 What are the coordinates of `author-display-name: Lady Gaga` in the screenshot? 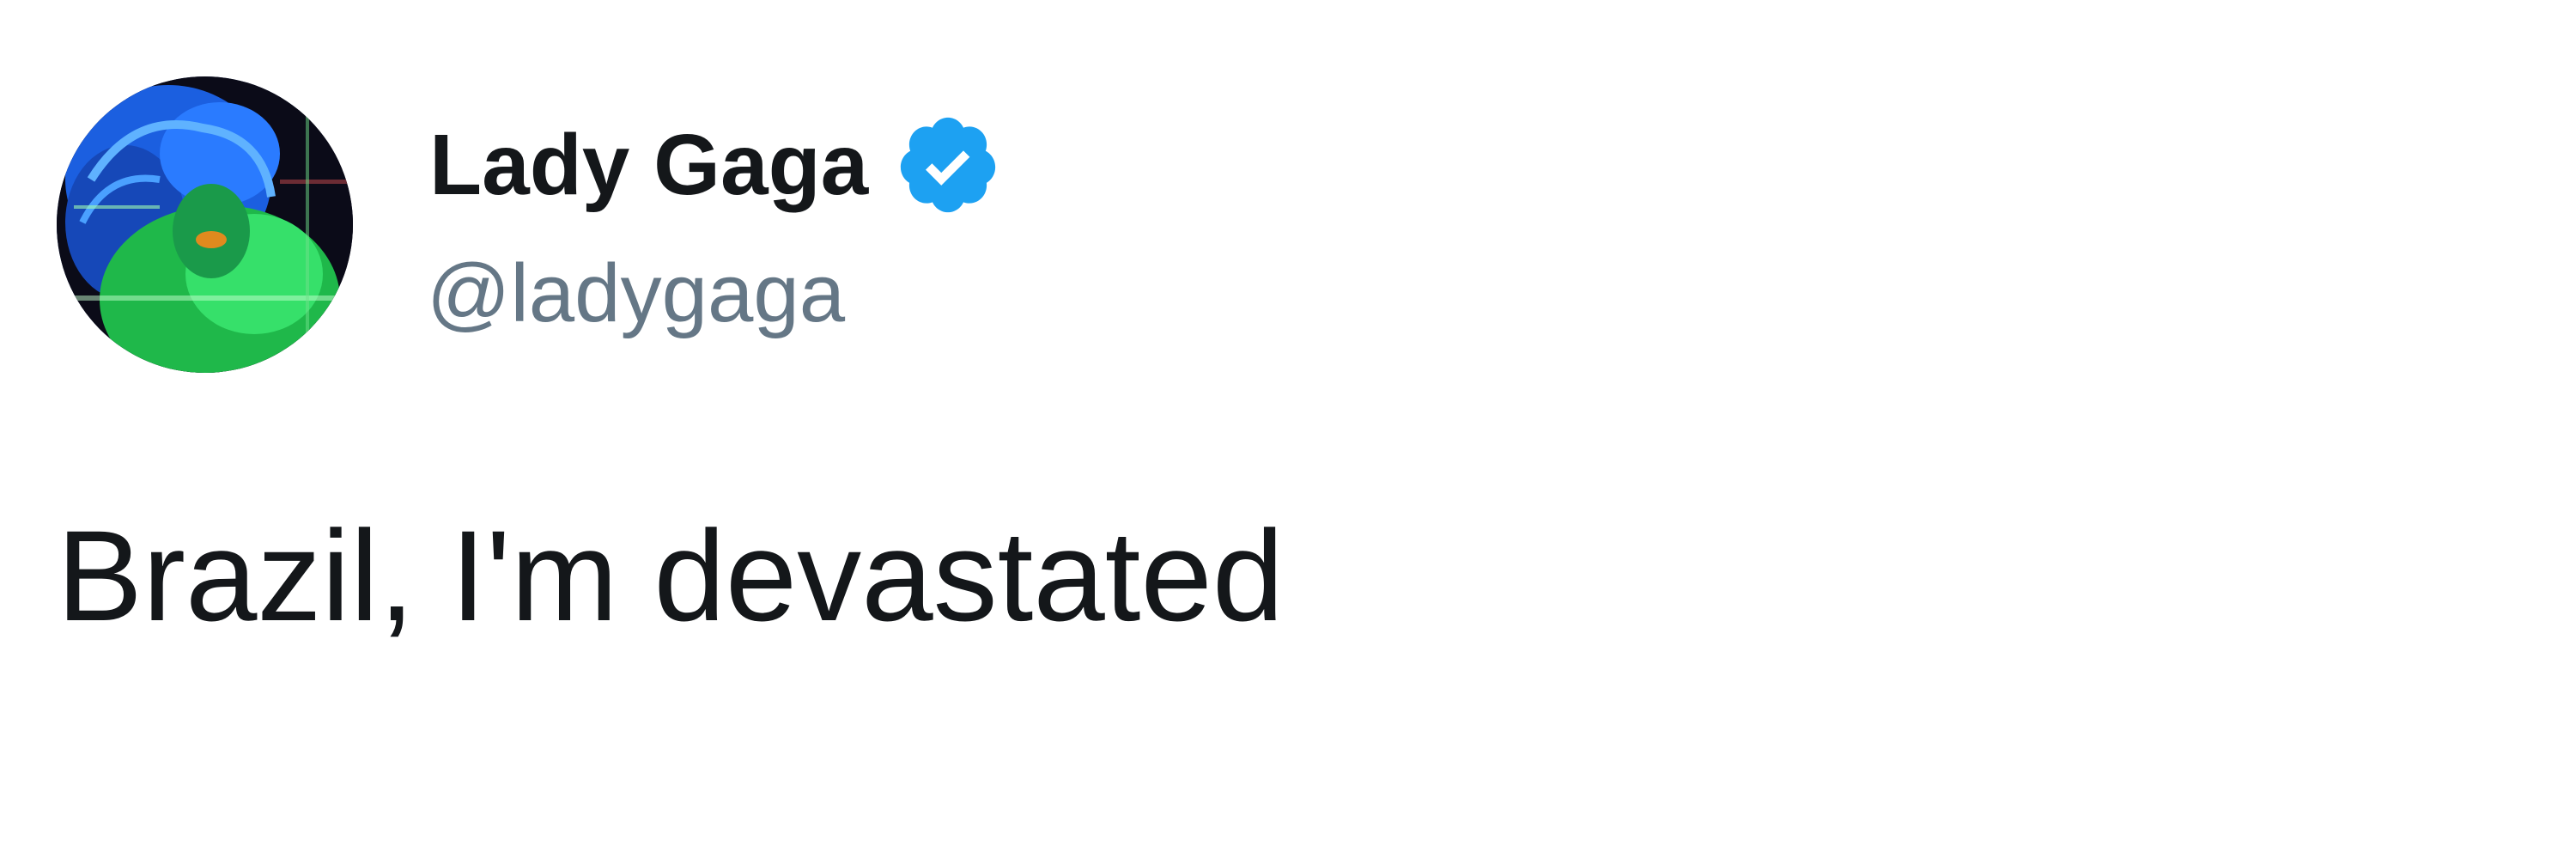 It's located at (649, 165).